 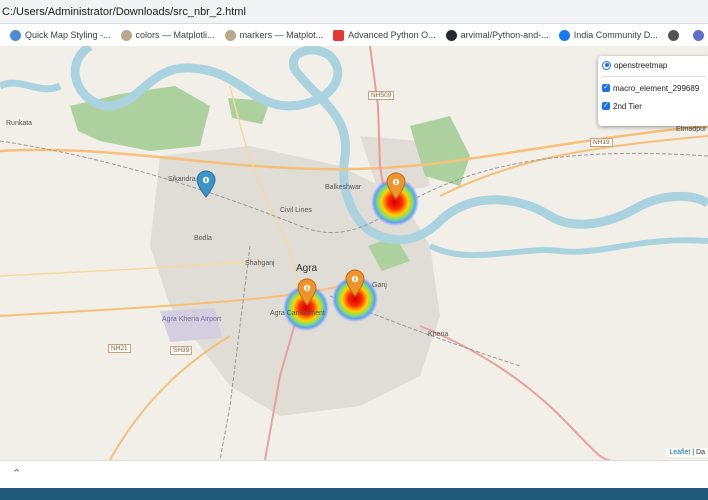 What do you see at coordinates (451, 35) in the screenshot?
I see `github-icon` at bounding box center [451, 35].